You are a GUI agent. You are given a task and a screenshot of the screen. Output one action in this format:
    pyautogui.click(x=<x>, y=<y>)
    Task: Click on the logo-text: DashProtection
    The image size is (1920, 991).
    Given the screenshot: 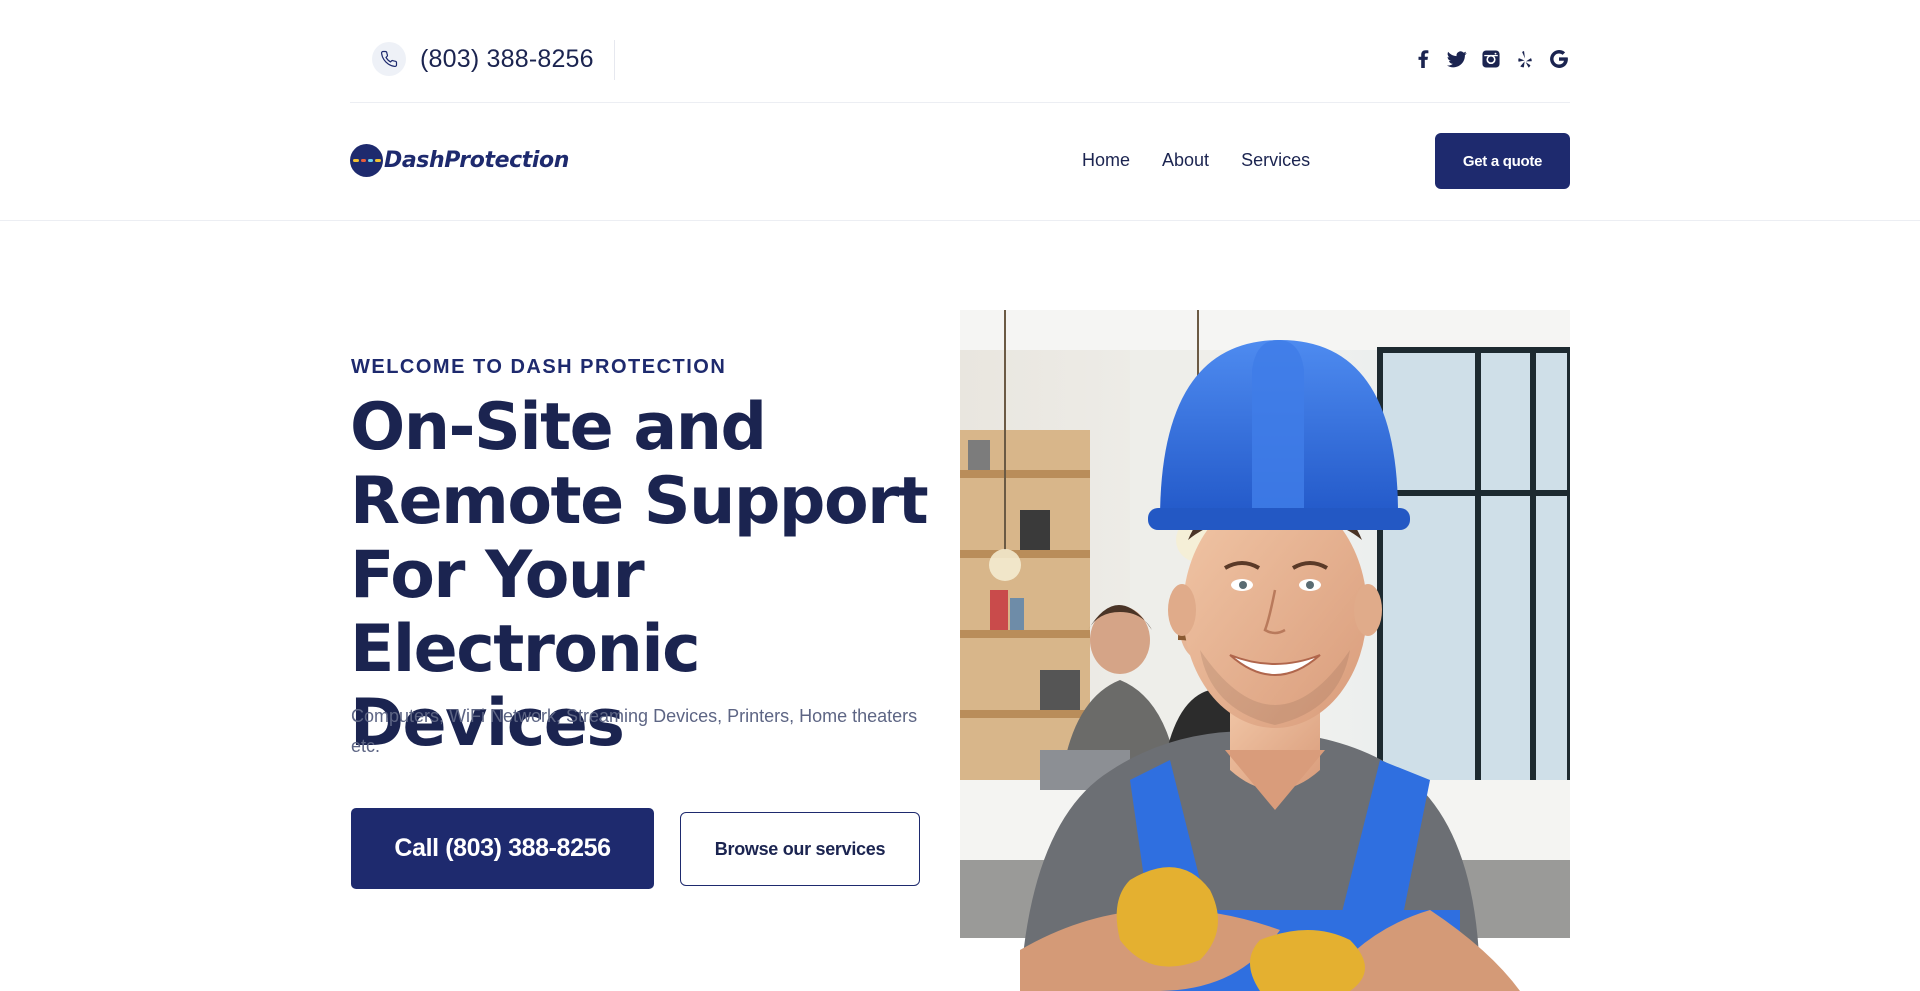 What is the action you would take?
    pyautogui.click(x=476, y=160)
    